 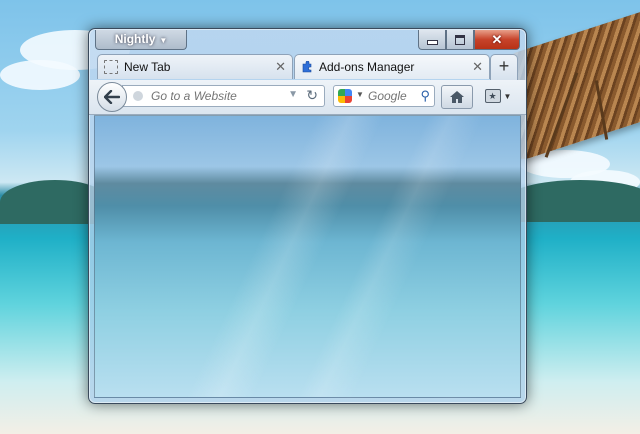 What do you see at coordinates (345, 96) in the screenshot?
I see `google-engine-icon` at bounding box center [345, 96].